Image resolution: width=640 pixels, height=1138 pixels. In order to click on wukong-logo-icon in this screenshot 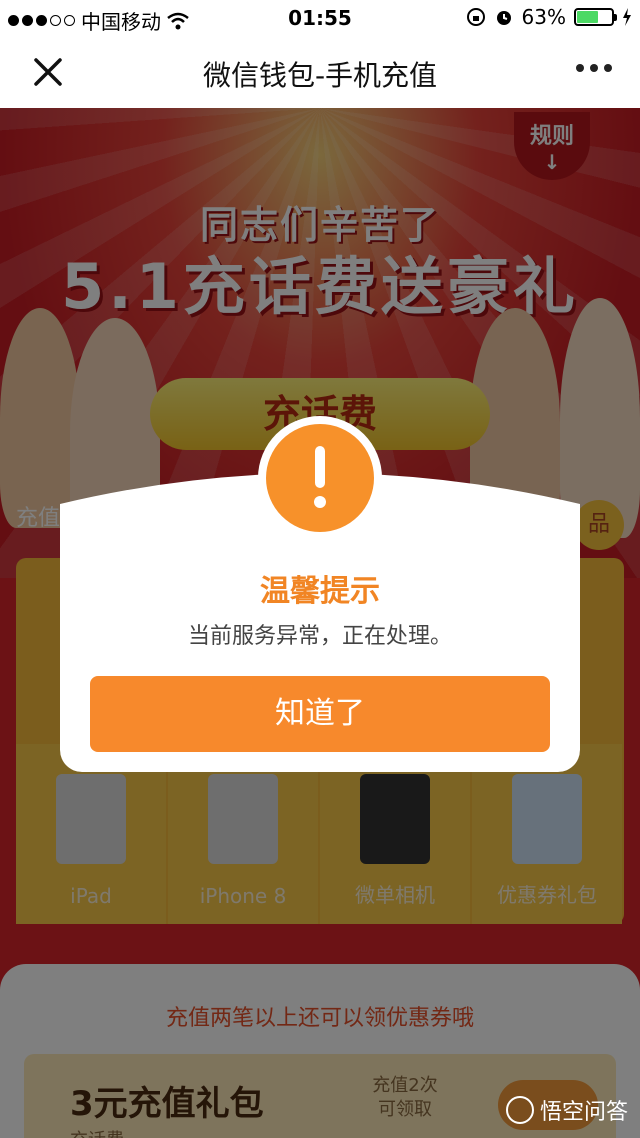, I will do `click(519, 1110)`.